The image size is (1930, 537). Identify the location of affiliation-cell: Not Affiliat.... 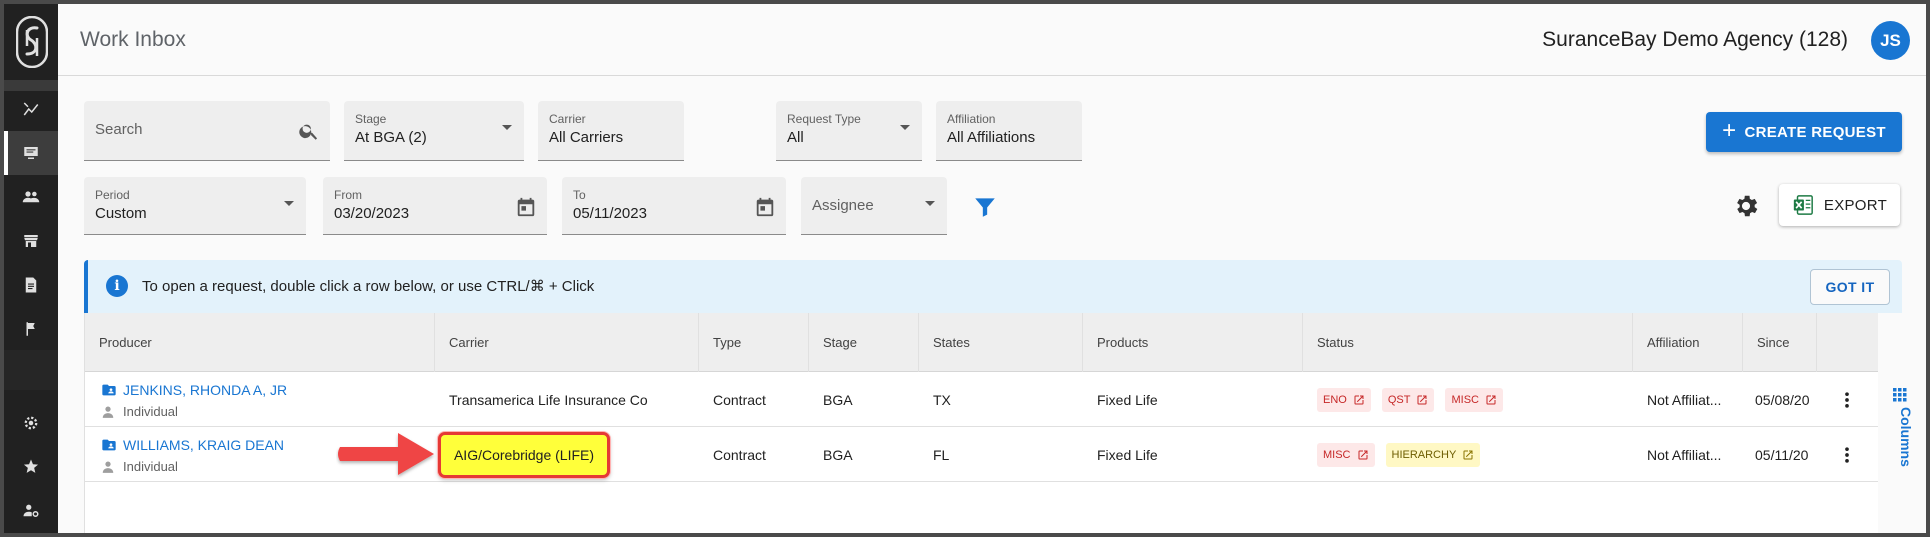
(1684, 454).